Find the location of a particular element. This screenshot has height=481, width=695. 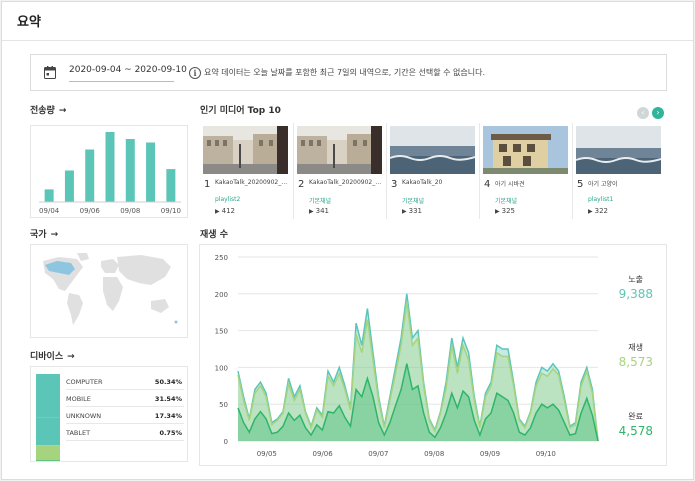

media-name: KakaoTalk_20 is located at coordinates (439, 182).